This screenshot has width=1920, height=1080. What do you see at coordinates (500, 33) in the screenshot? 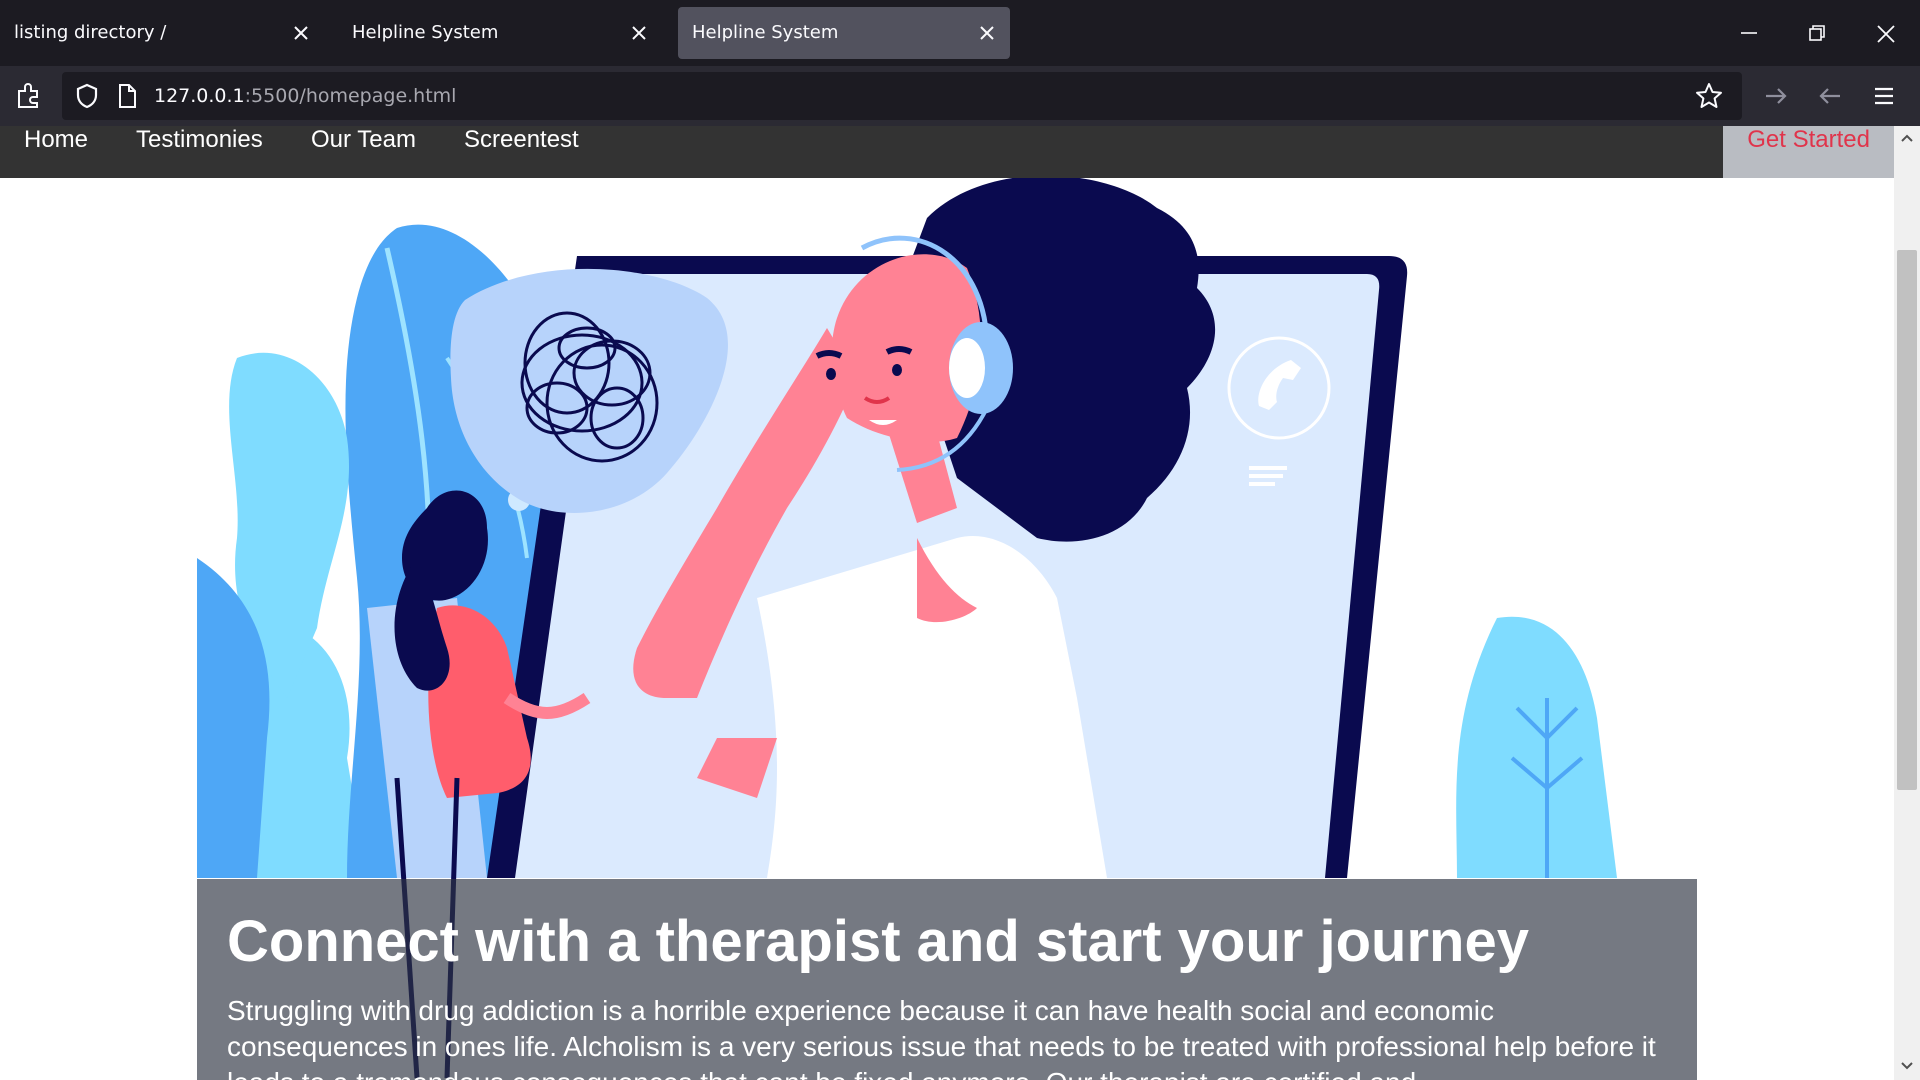
I see `tab-helpline-system: Helpline System` at bounding box center [500, 33].